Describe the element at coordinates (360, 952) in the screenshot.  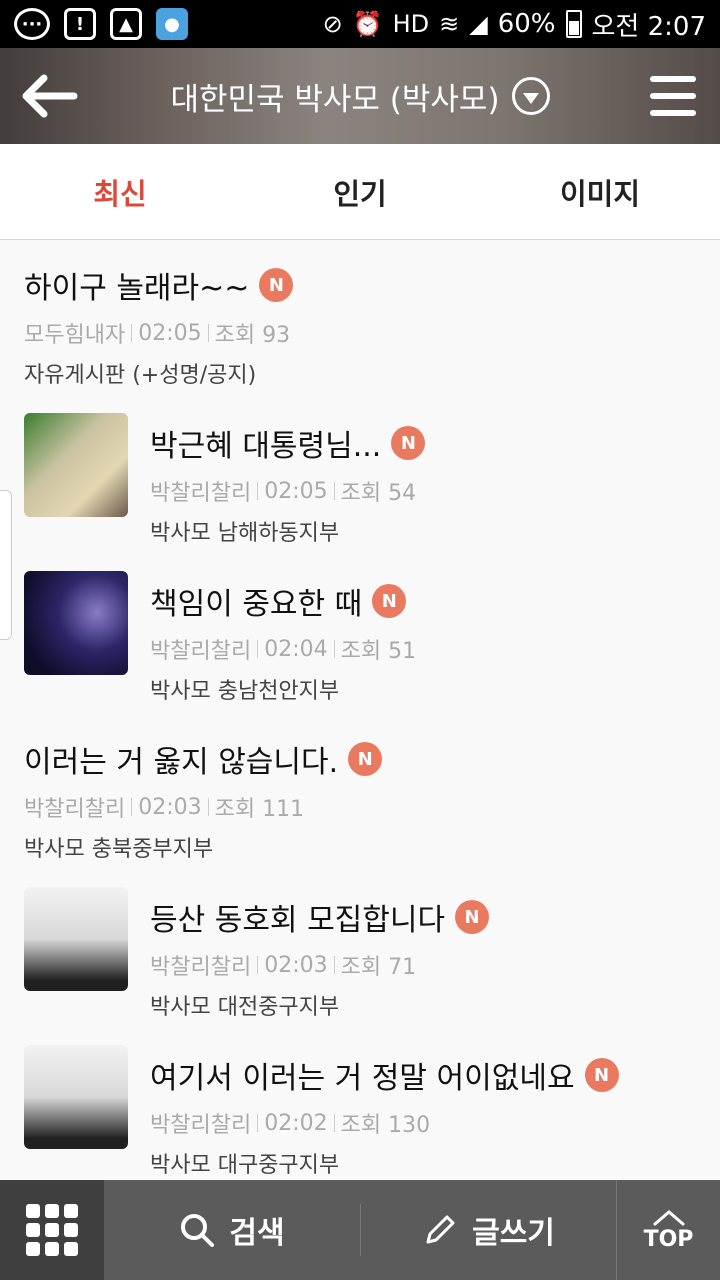
I see `list-item: 등산 동호회 모집합니다 N 박찰리찰리 02:03 조회 71 박사모 대전중구지부` at that location.